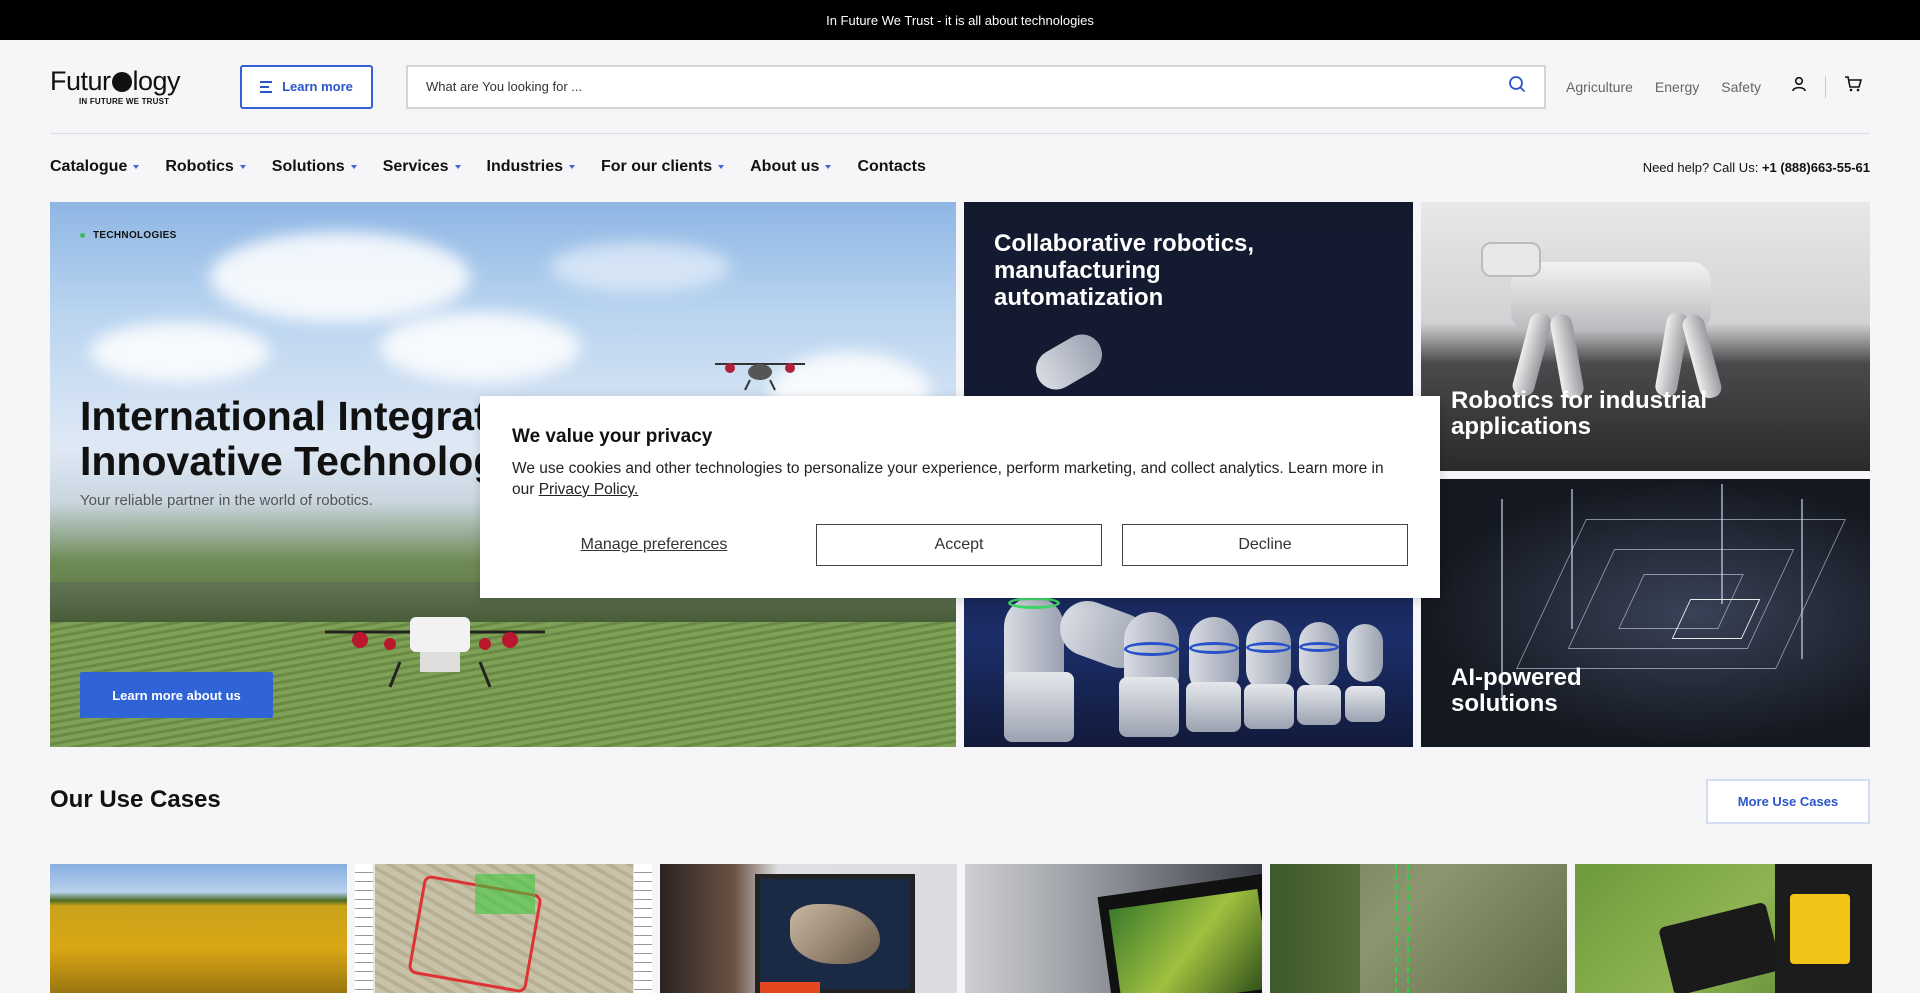  I want to click on nav-label: Solutions, so click(308, 166).